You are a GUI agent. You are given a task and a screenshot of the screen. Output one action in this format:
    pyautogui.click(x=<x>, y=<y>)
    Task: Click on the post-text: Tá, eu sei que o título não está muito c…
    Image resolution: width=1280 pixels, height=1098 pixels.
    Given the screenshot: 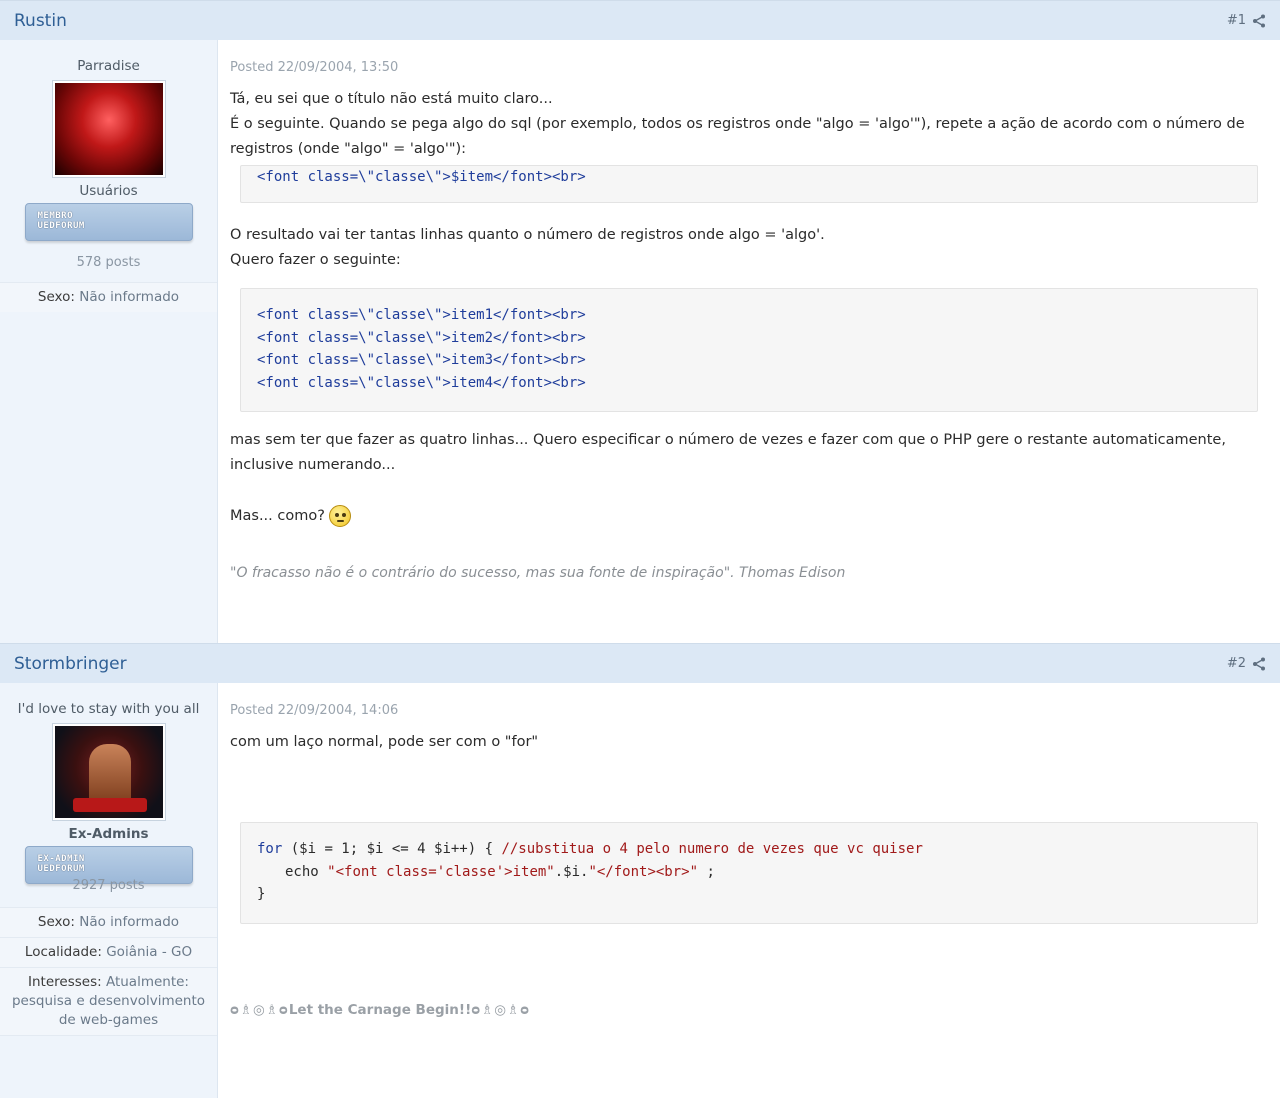 What is the action you would take?
    pyautogui.click(x=391, y=99)
    